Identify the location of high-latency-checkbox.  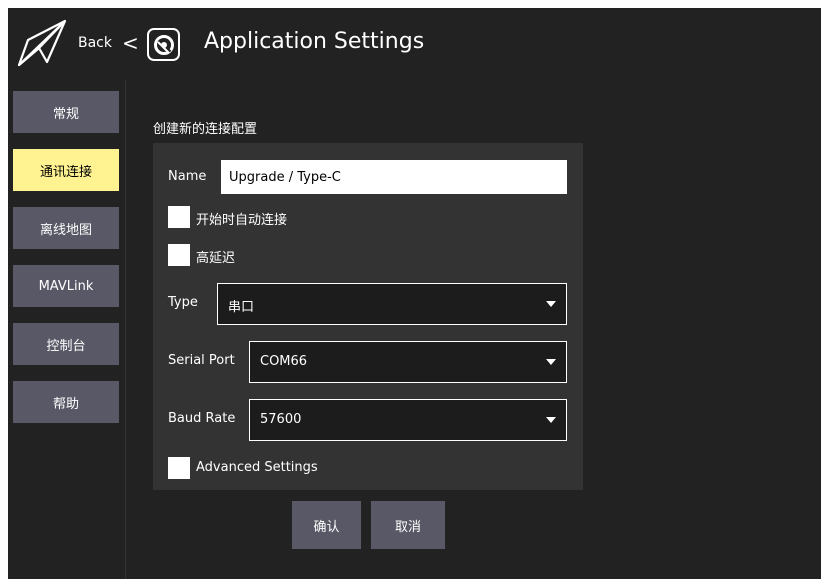
(179, 255).